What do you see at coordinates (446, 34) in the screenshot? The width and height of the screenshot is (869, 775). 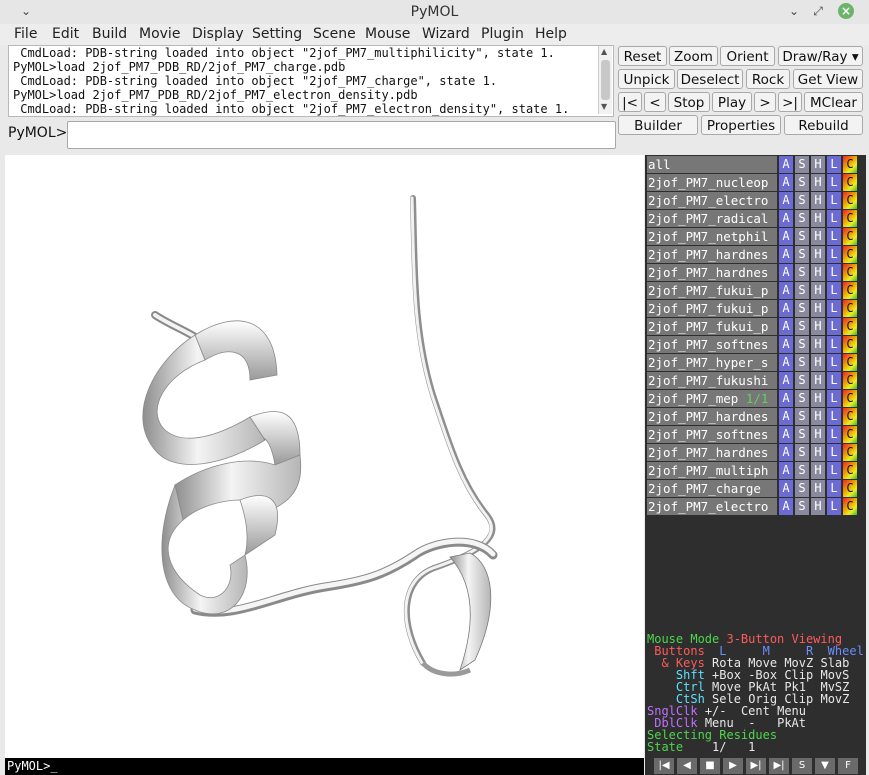 I see `menu-wizard: Wizard` at bounding box center [446, 34].